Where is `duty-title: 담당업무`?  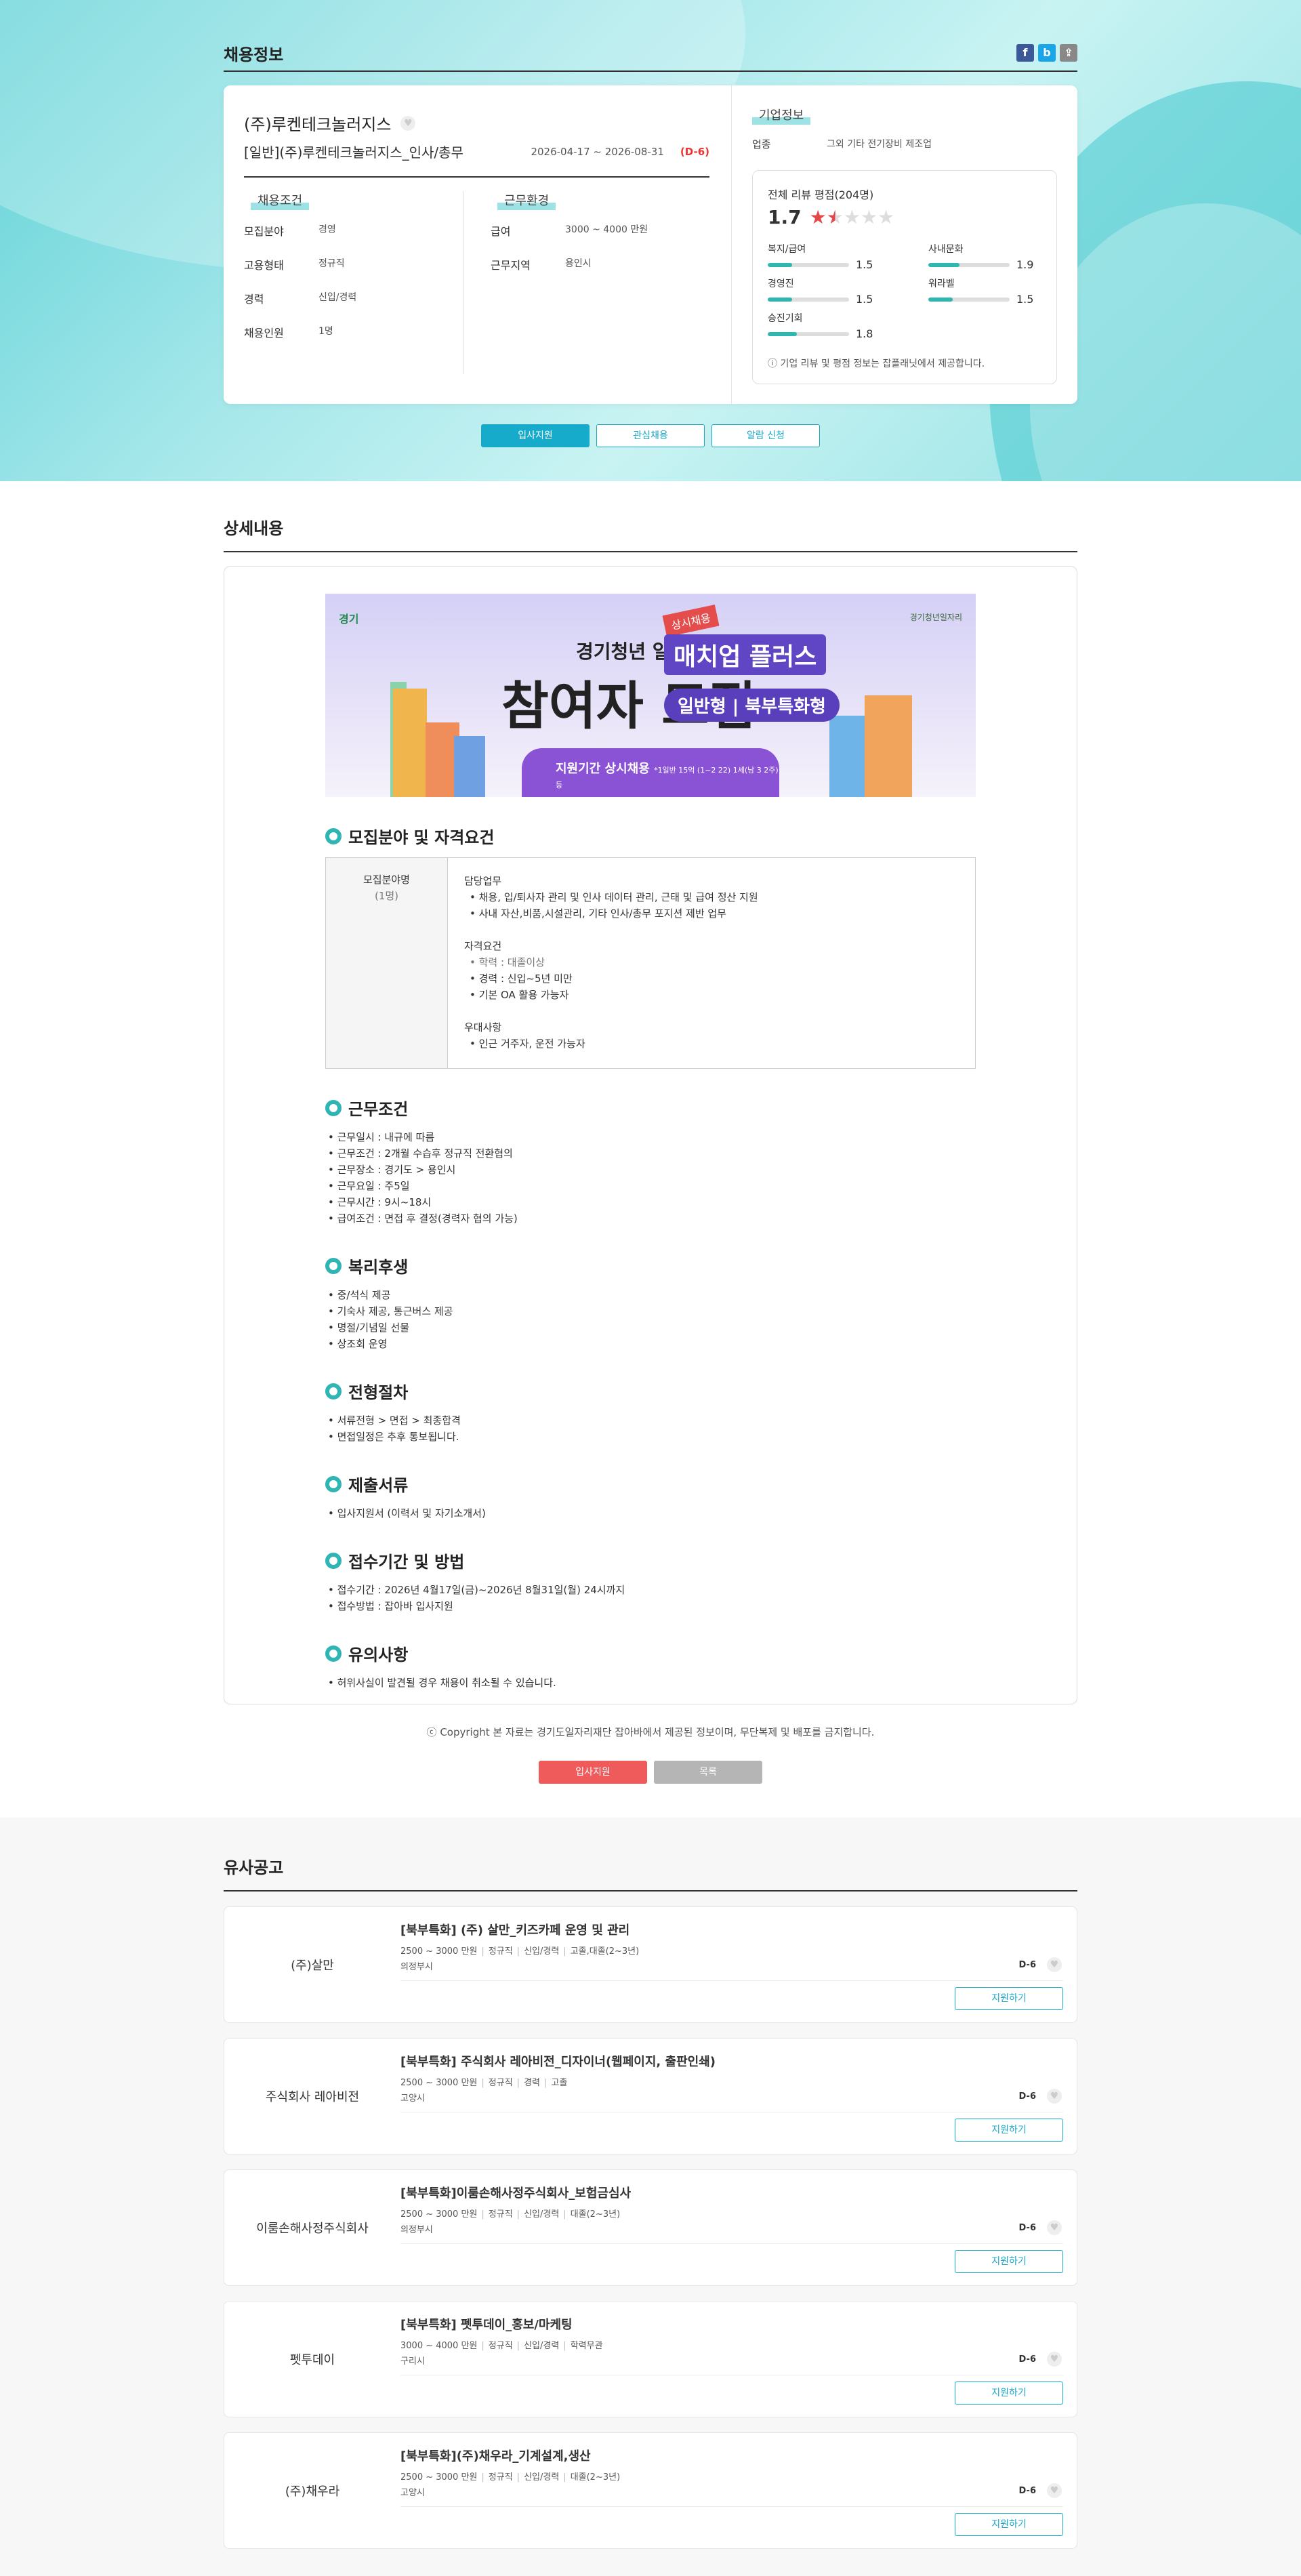 duty-title: 담당업무 is located at coordinates (483, 881).